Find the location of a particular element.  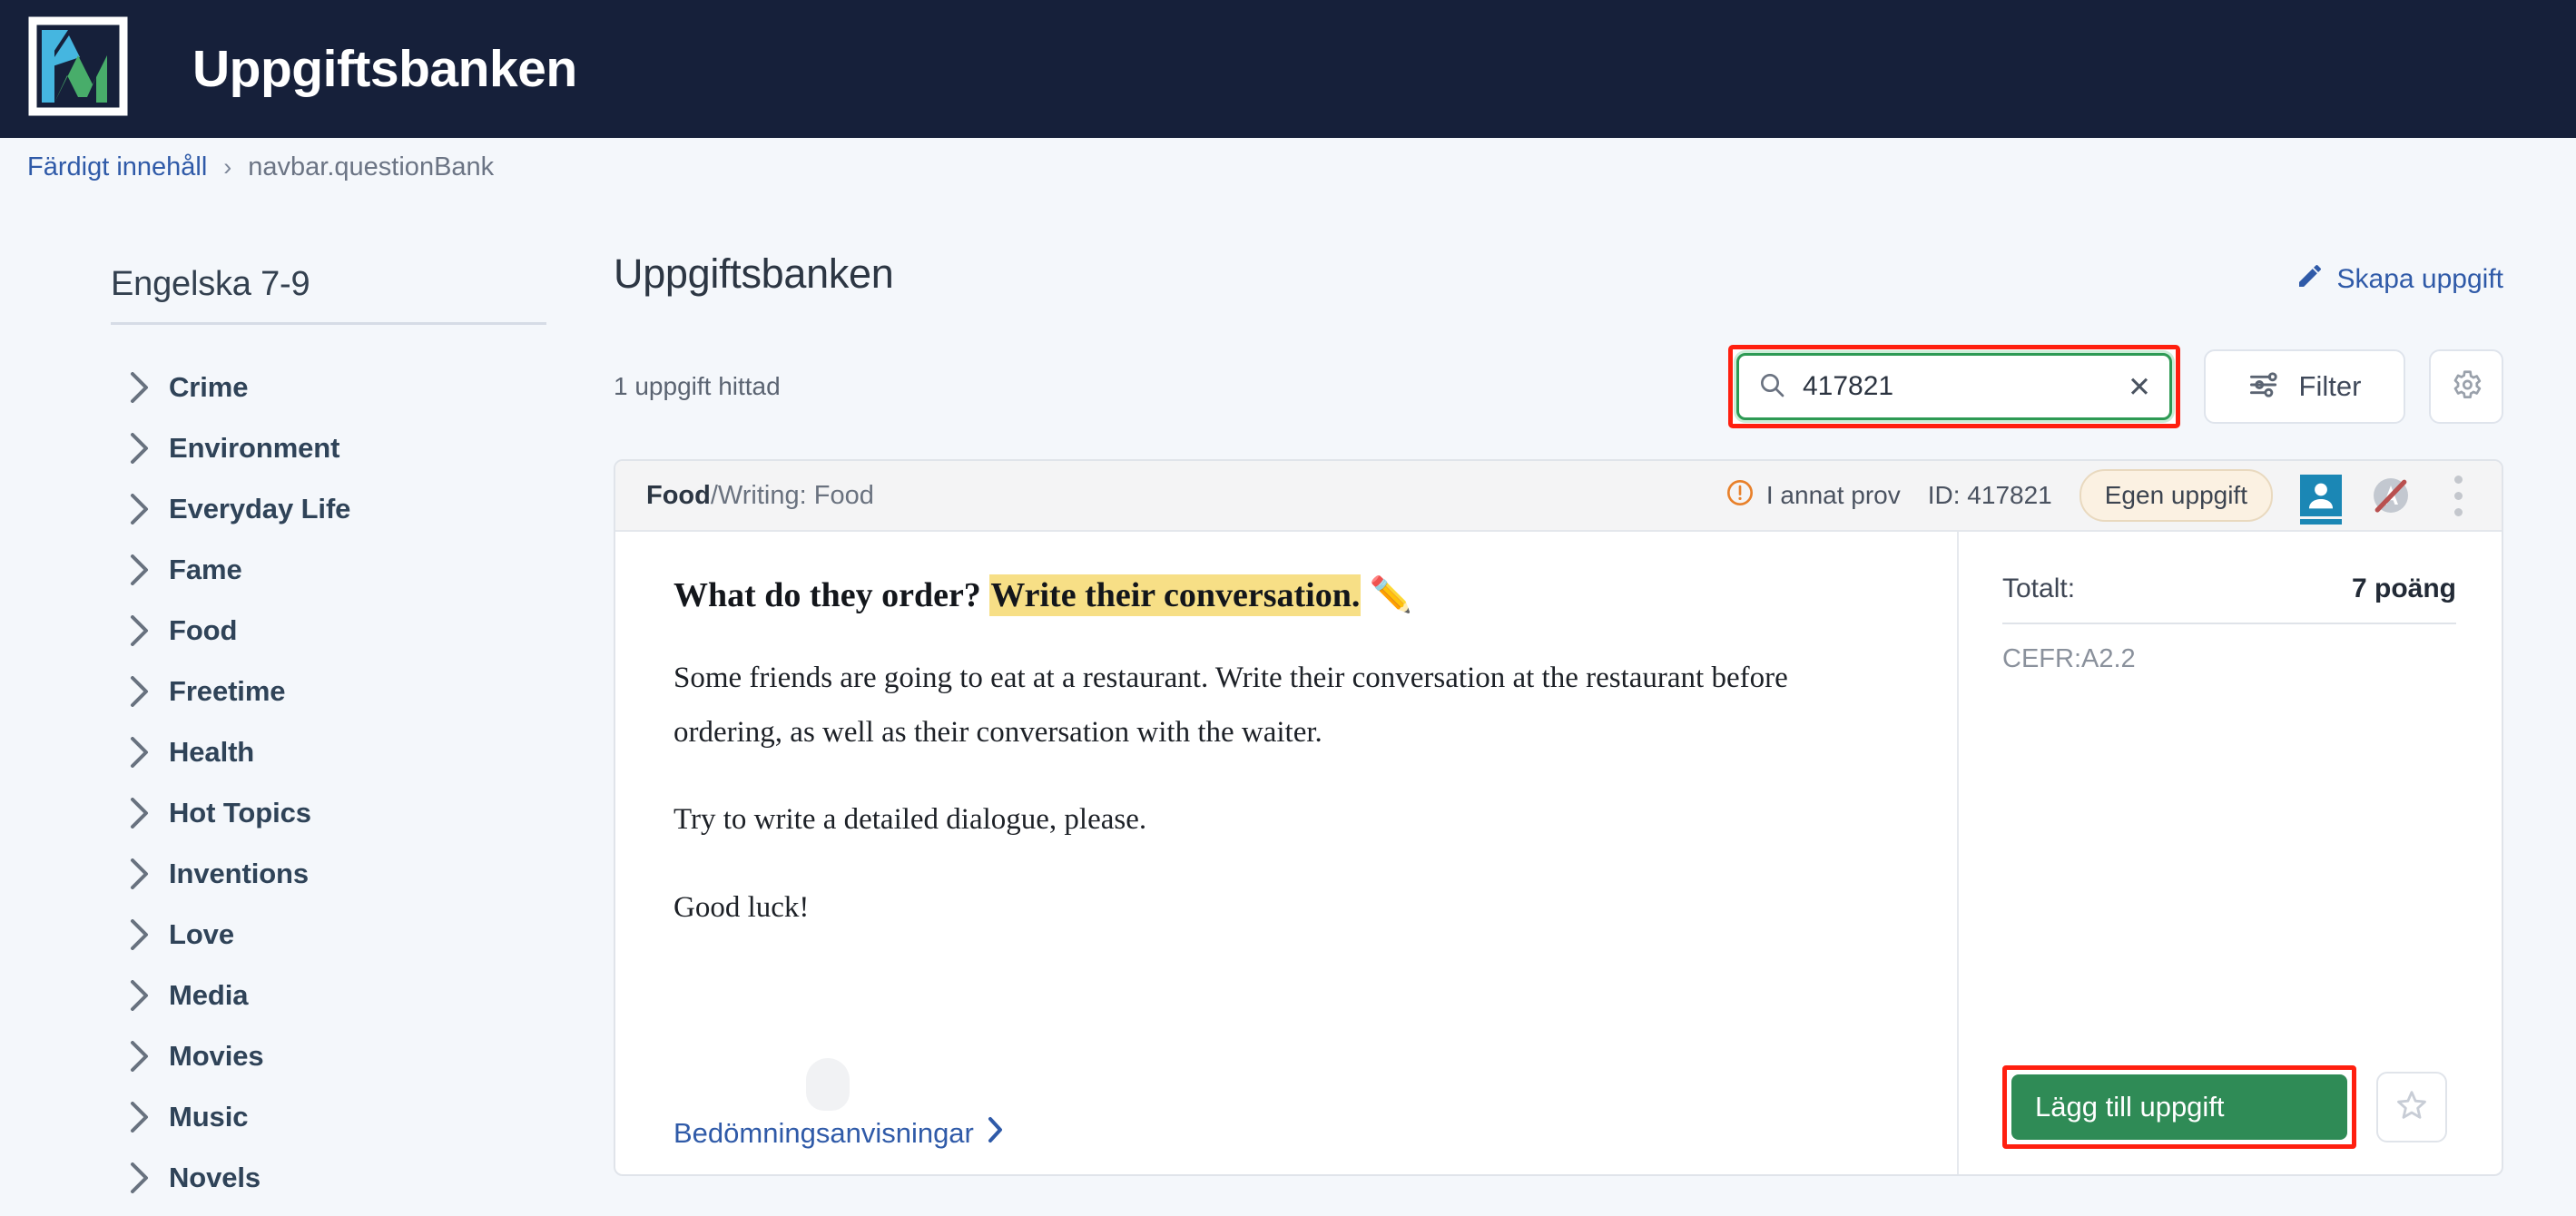

toolbar-controls: 417821 ✕ Filter is located at coordinates (2115, 387).